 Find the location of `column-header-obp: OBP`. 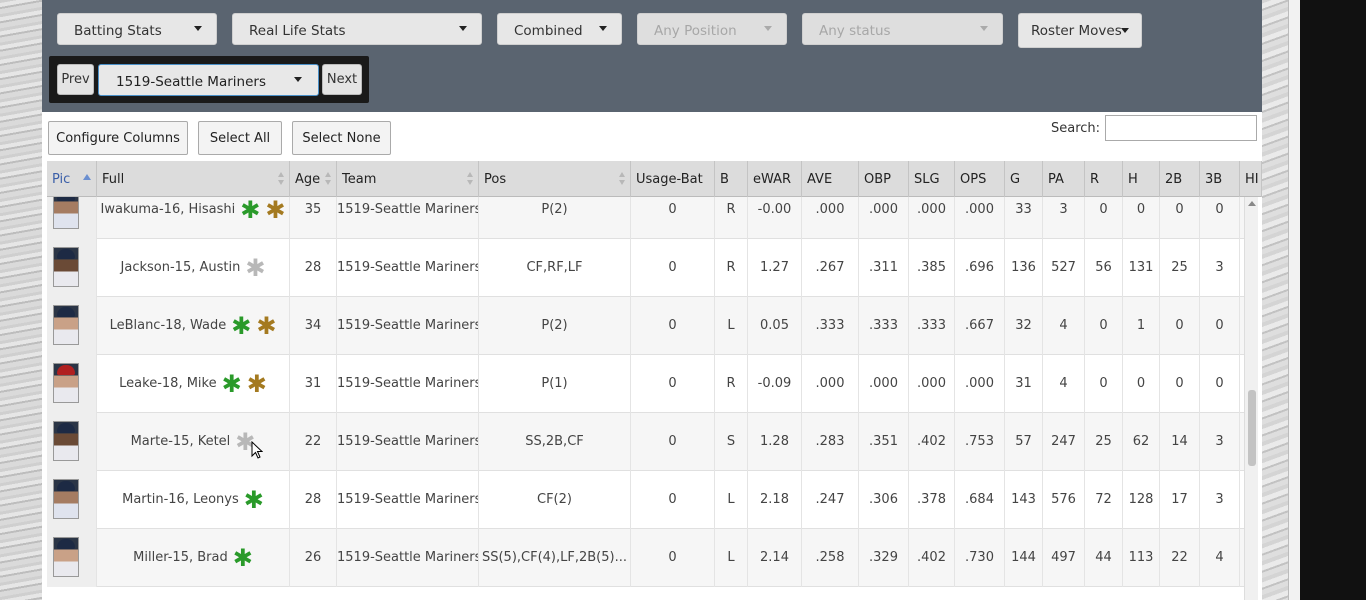

column-header-obp: OBP is located at coordinates (884, 179).